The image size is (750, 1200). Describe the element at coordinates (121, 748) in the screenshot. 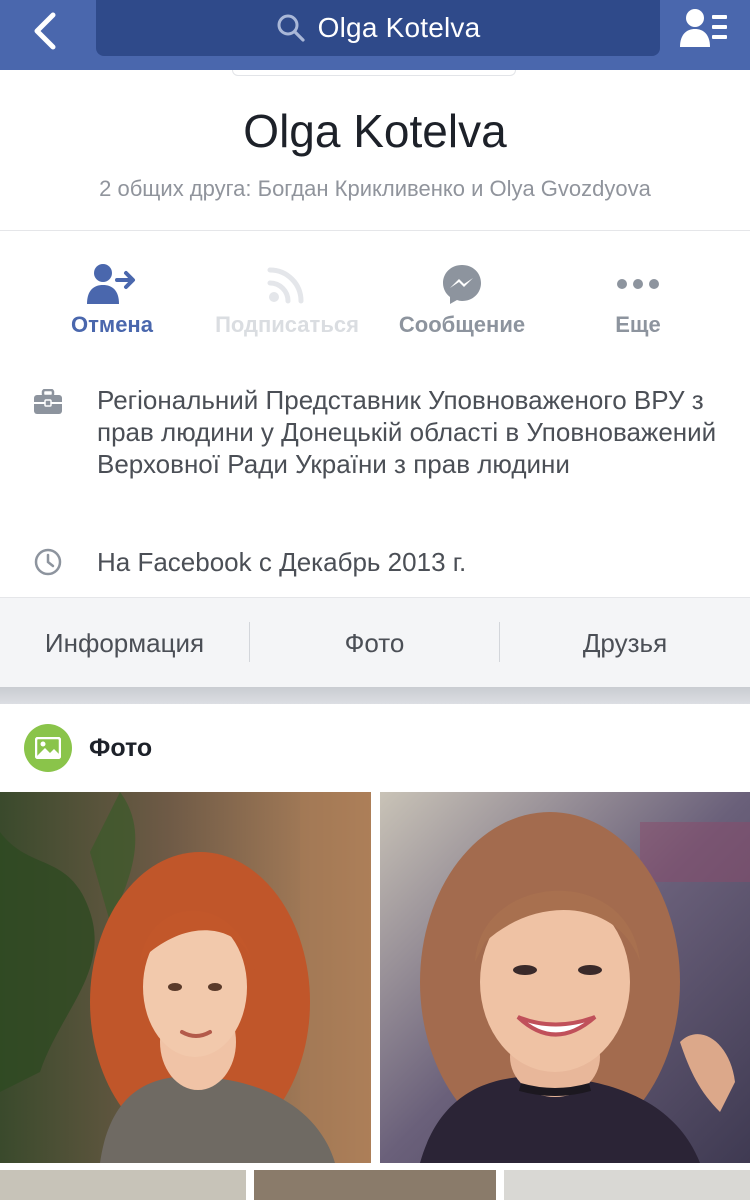

I see `photos-section-title: Фото` at that location.